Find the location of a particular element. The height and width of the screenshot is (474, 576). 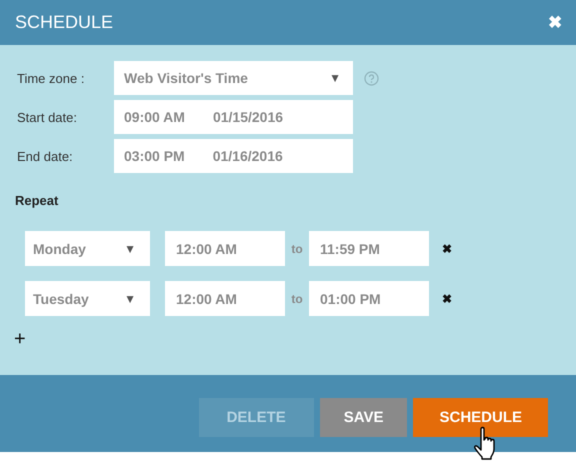

timezone-dropdown: Web Visitor's Time ▼ is located at coordinates (233, 78).